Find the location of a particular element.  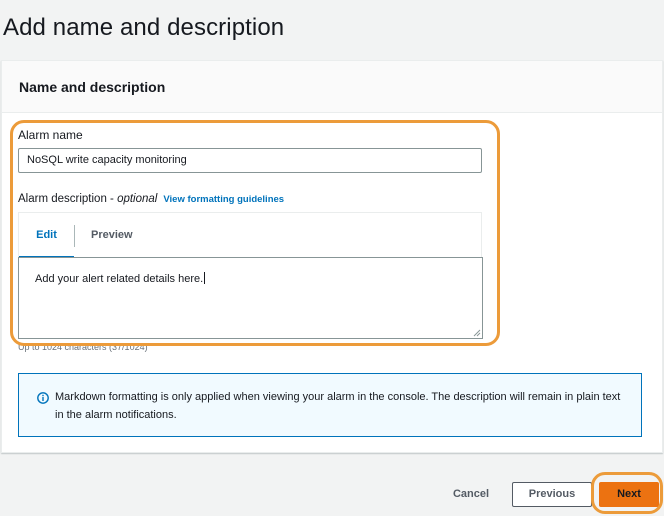

optional-label: optional is located at coordinates (137, 199).